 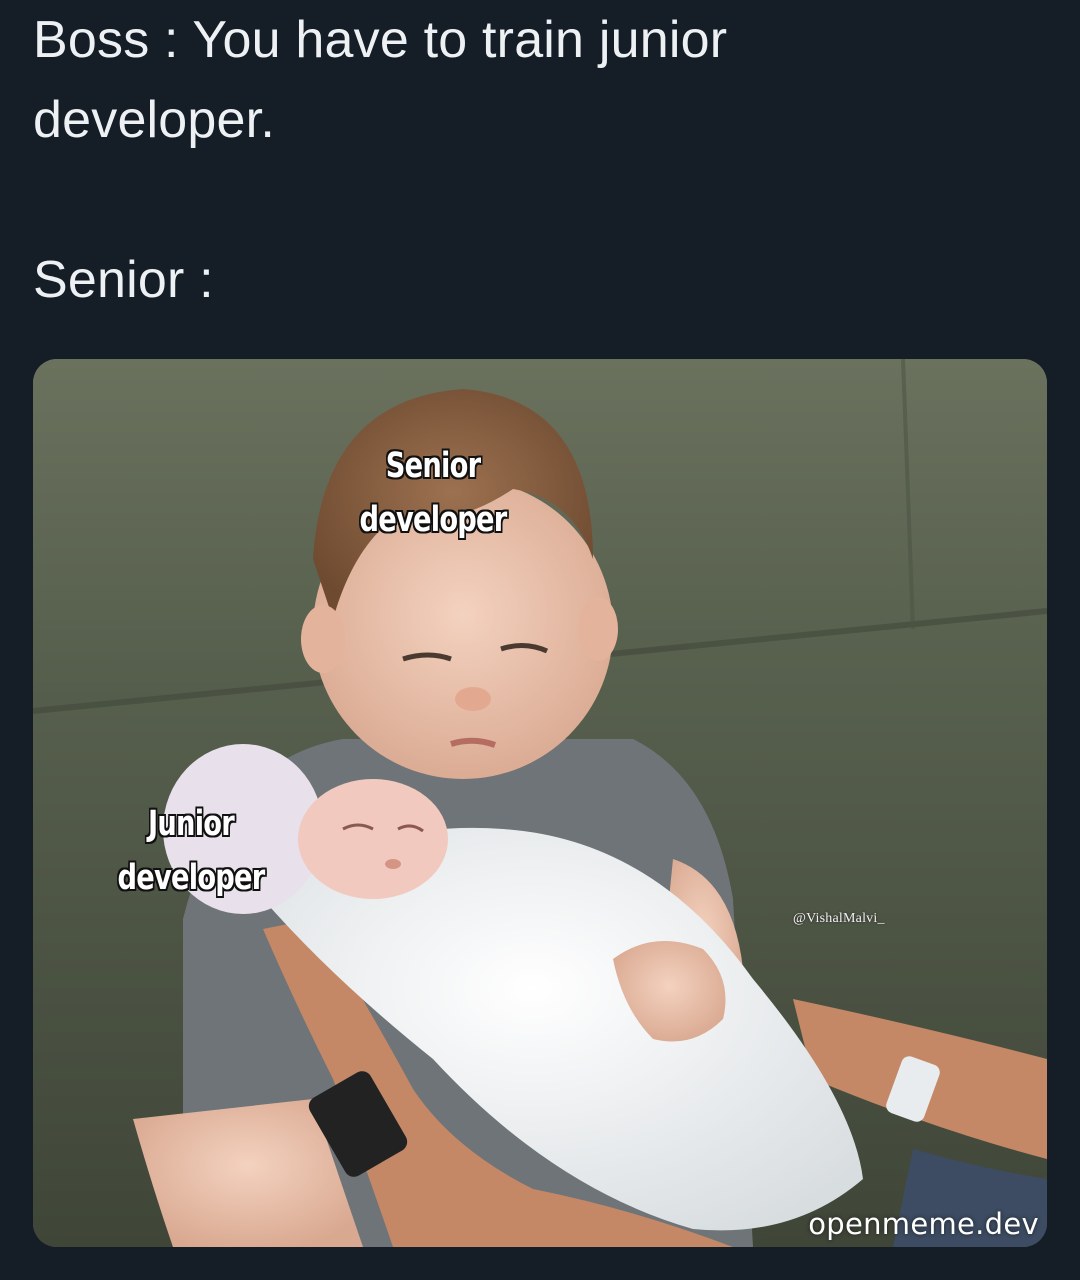 What do you see at coordinates (839, 918) in the screenshot?
I see `image-credit: @VishalMalvi_` at bounding box center [839, 918].